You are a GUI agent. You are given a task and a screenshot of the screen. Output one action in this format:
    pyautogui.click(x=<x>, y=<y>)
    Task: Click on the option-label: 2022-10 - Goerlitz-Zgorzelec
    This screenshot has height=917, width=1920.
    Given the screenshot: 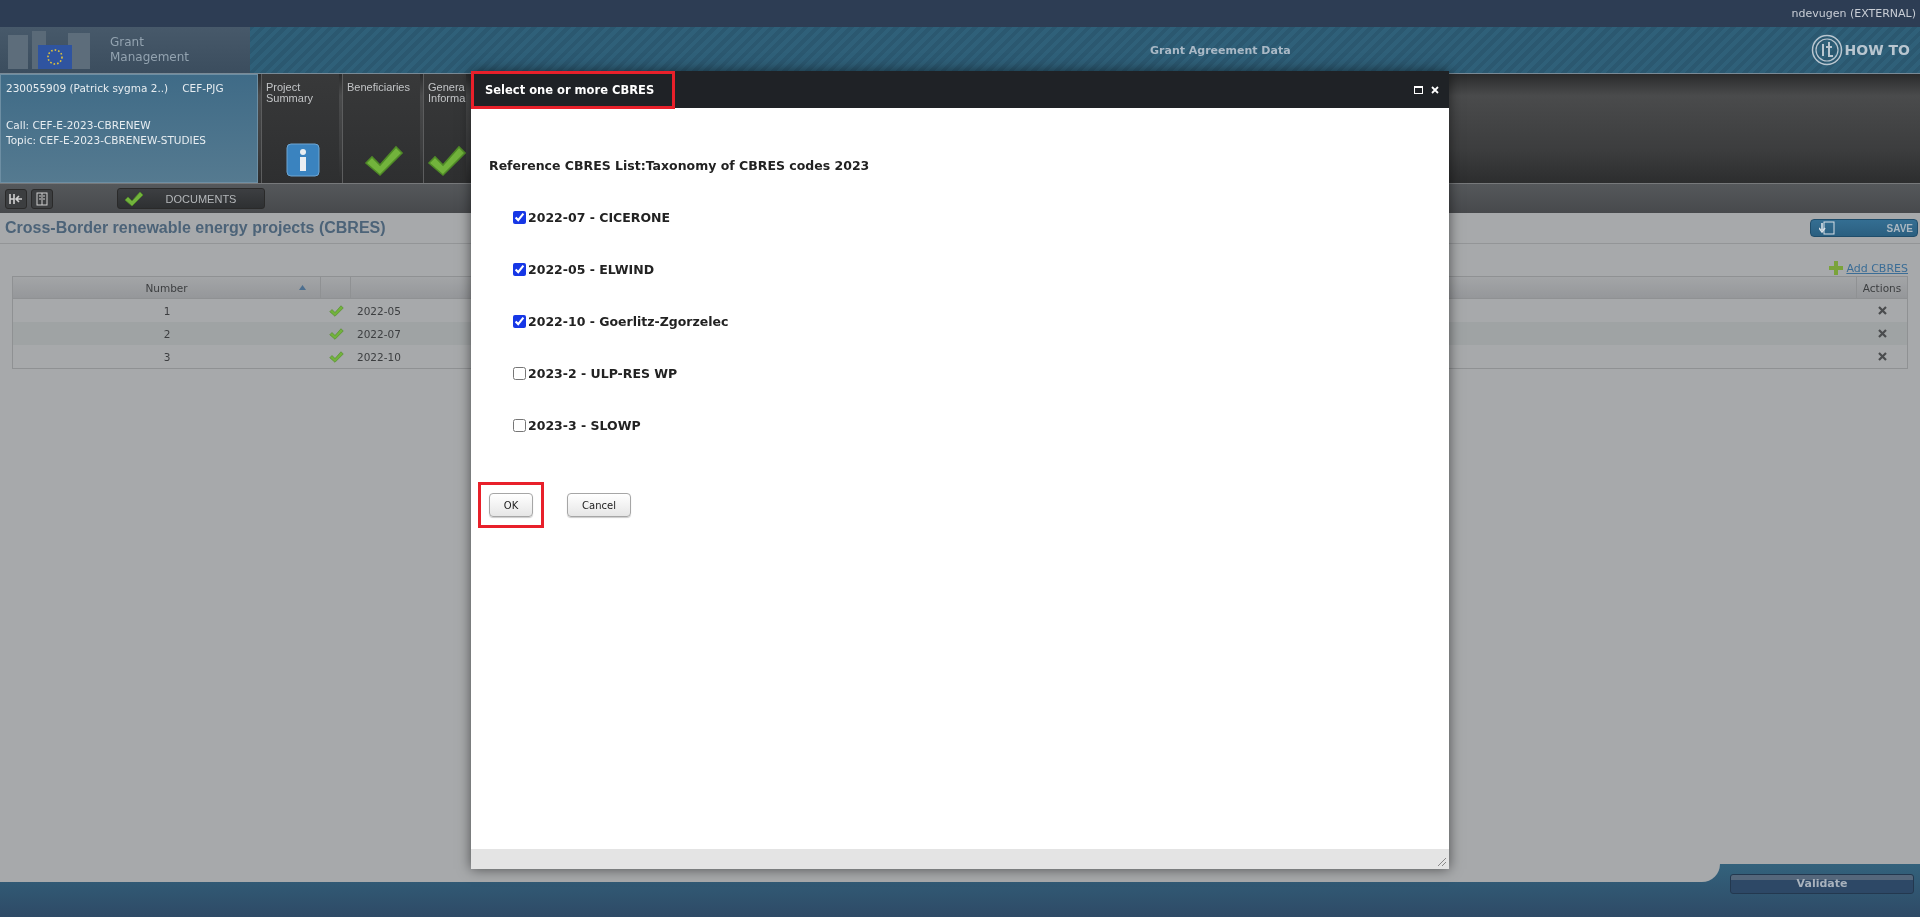 What is the action you would take?
    pyautogui.click(x=628, y=321)
    